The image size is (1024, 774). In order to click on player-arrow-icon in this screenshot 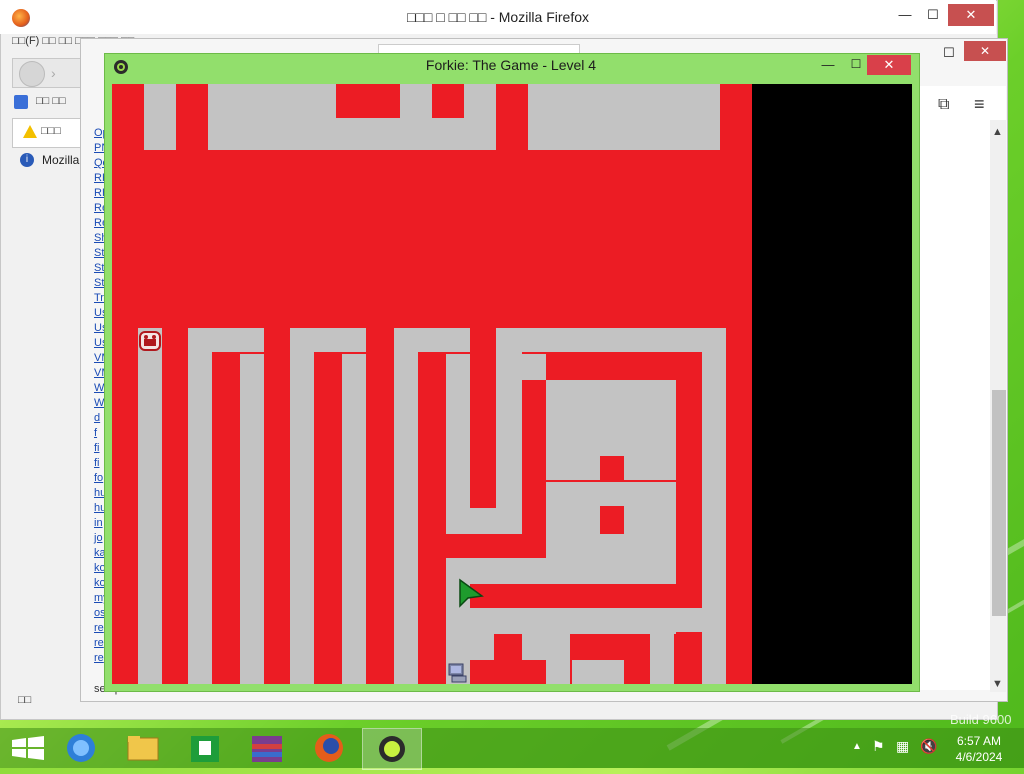, I will do `click(471, 593)`.